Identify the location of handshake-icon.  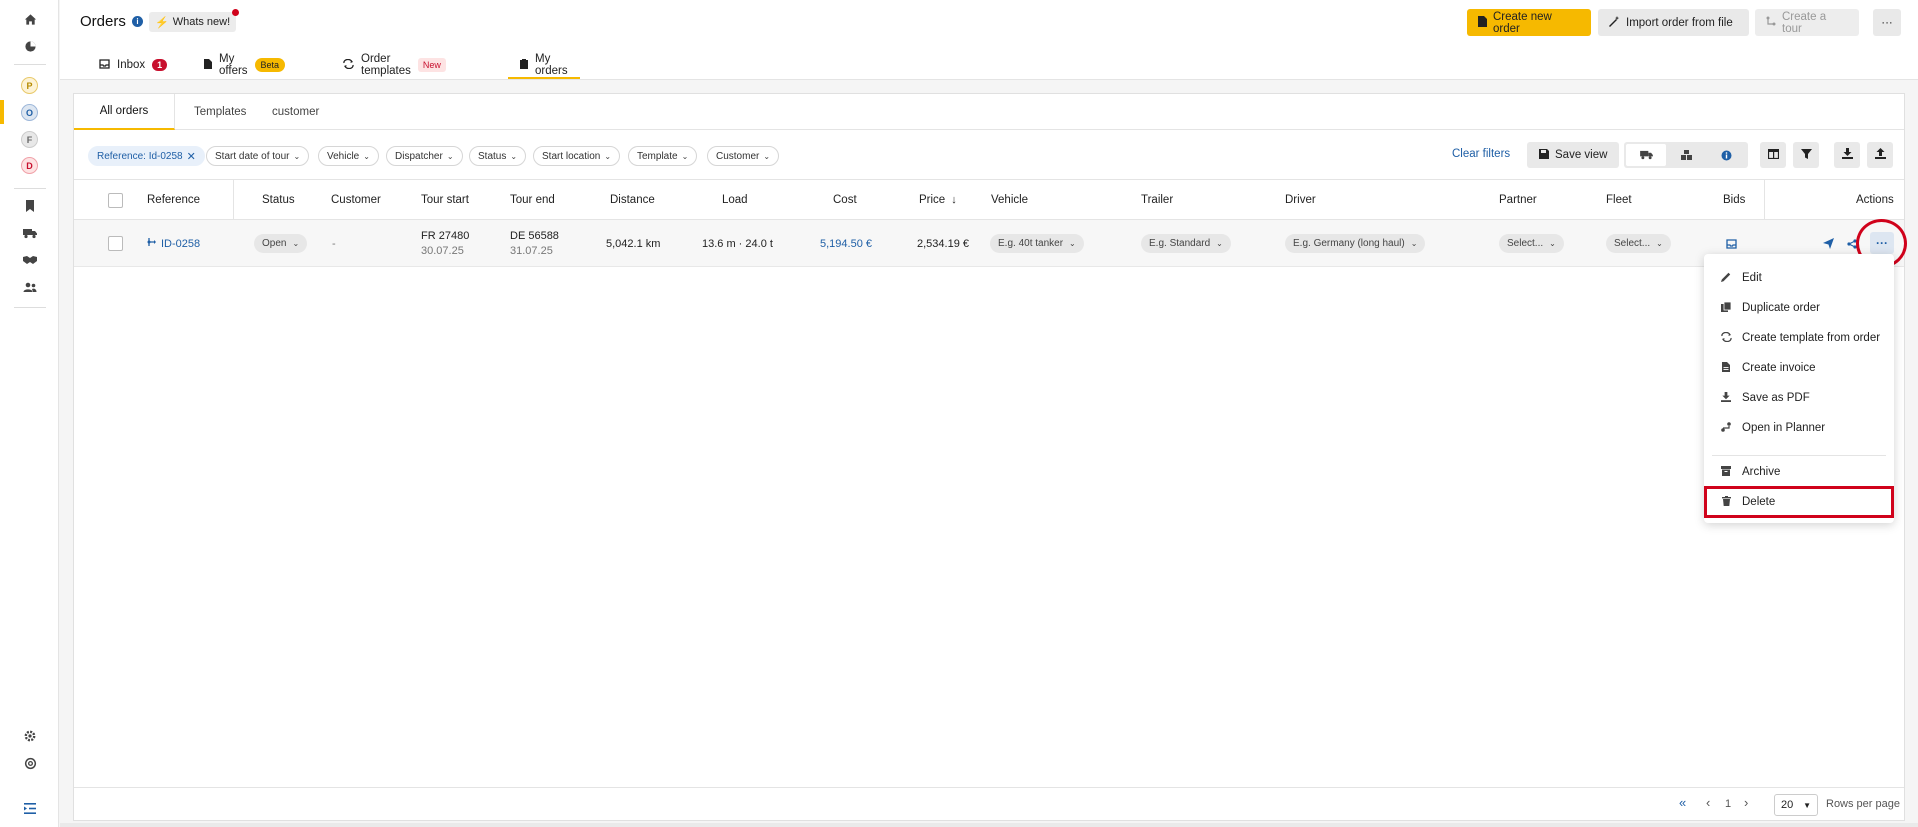
(30, 260).